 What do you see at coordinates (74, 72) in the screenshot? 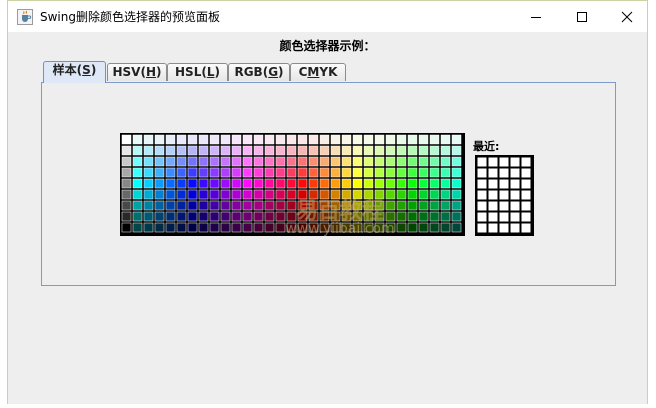
I see `tab-swatches: 样本(S)` at bounding box center [74, 72].